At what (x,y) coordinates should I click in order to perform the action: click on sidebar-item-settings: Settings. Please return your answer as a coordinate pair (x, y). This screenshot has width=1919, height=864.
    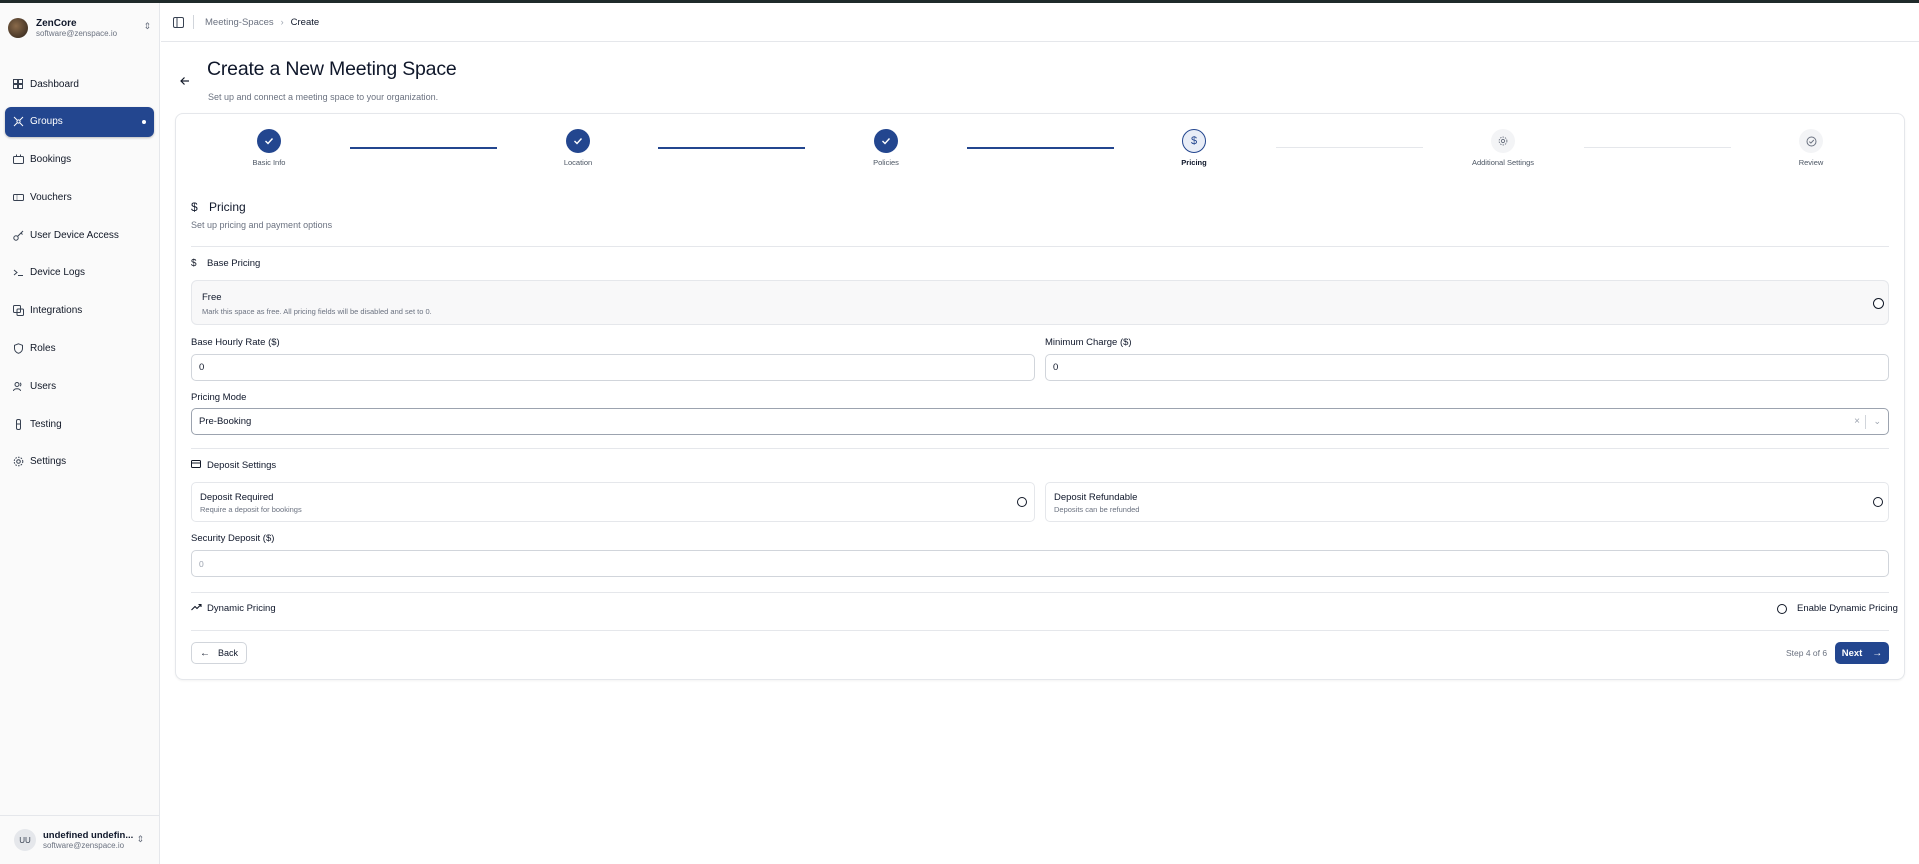
    Looking at the image, I should click on (79, 462).